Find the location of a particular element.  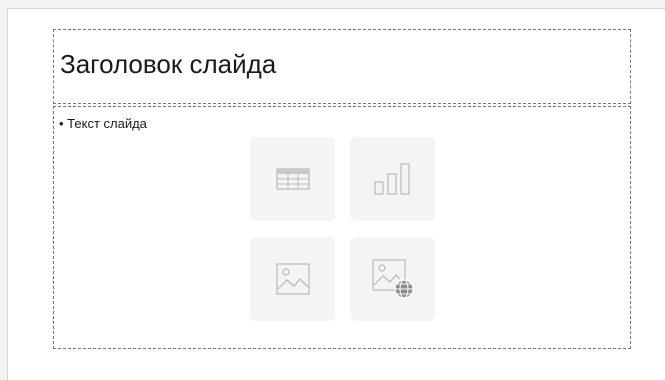

online-image-icon is located at coordinates (392, 279).